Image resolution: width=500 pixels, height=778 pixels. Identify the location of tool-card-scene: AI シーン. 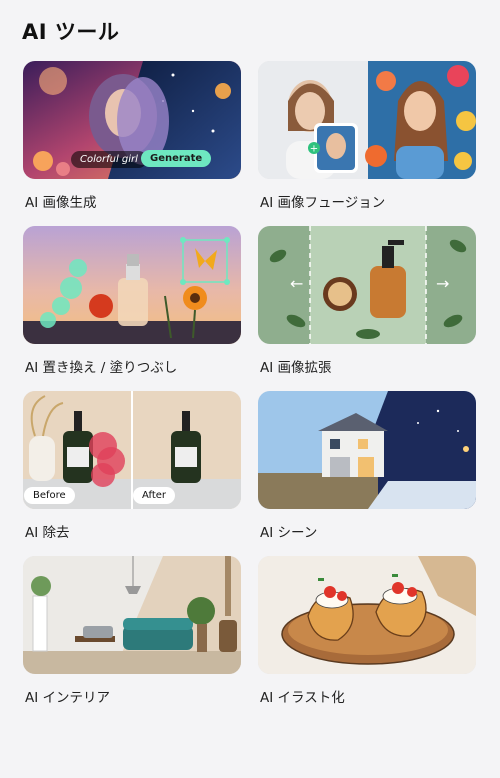
(367, 466).